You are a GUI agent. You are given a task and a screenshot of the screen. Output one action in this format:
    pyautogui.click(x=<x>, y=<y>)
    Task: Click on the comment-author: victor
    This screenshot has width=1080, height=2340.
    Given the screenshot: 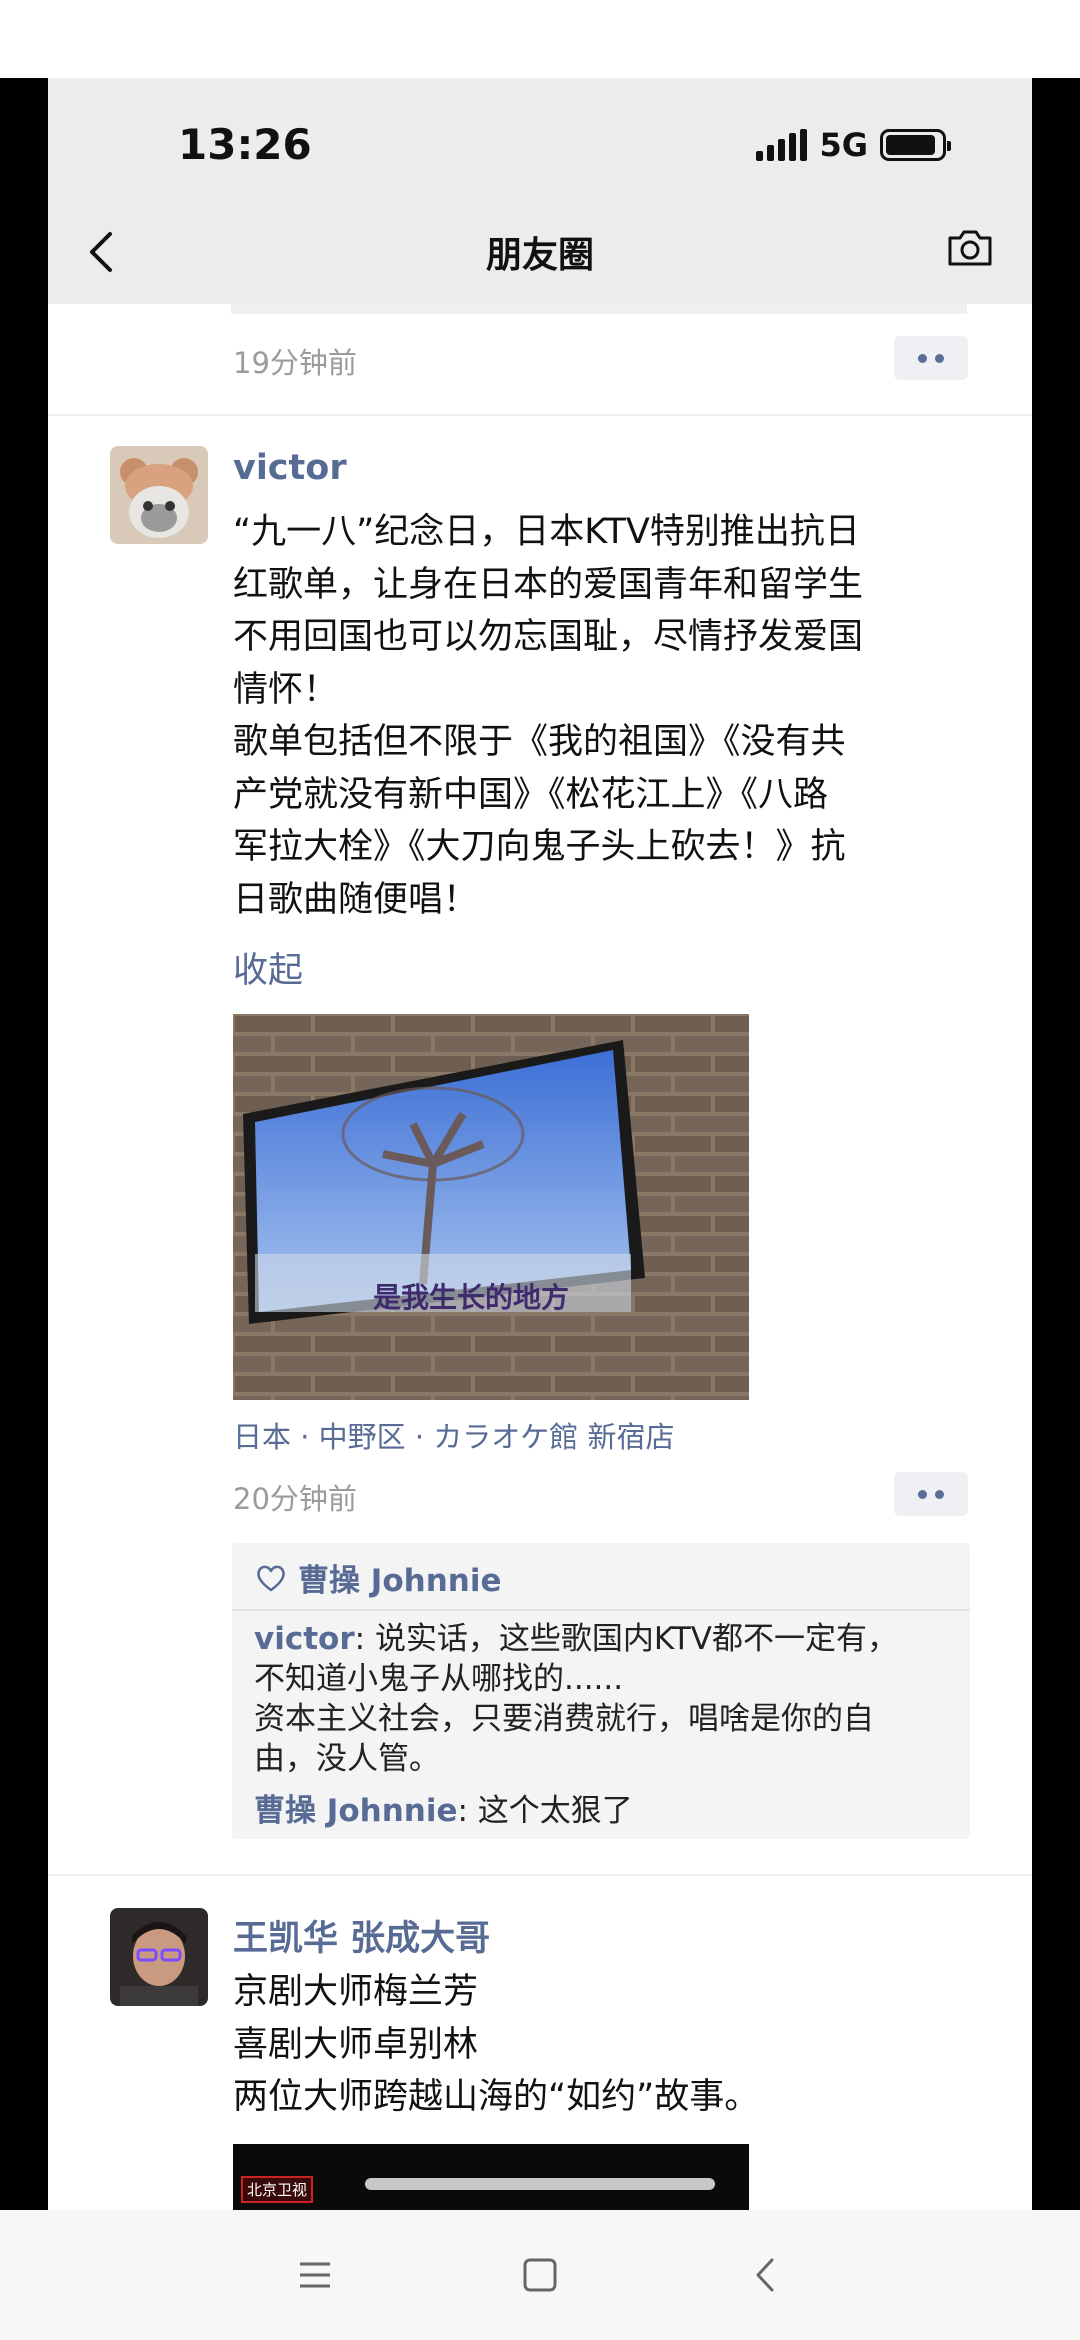 What is the action you would take?
    pyautogui.click(x=304, y=1639)
    